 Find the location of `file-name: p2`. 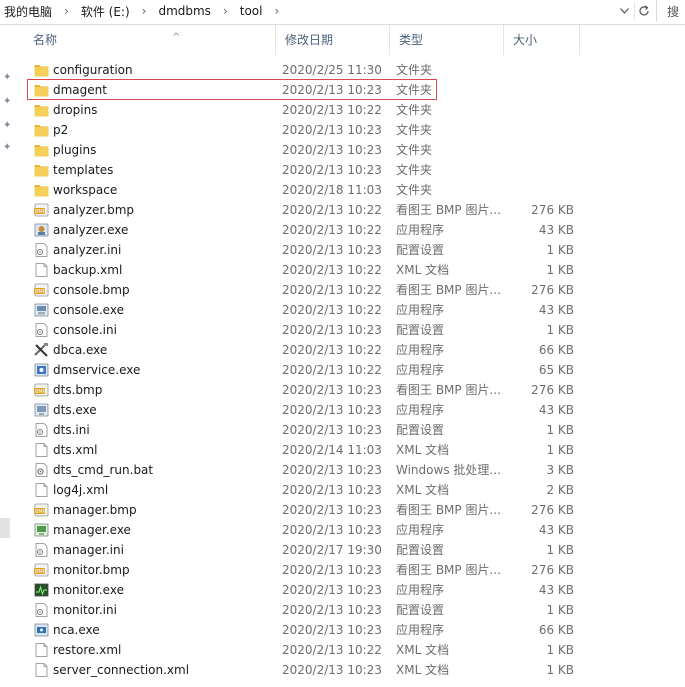

file-name: p2 is located at coordinates (61, 130).